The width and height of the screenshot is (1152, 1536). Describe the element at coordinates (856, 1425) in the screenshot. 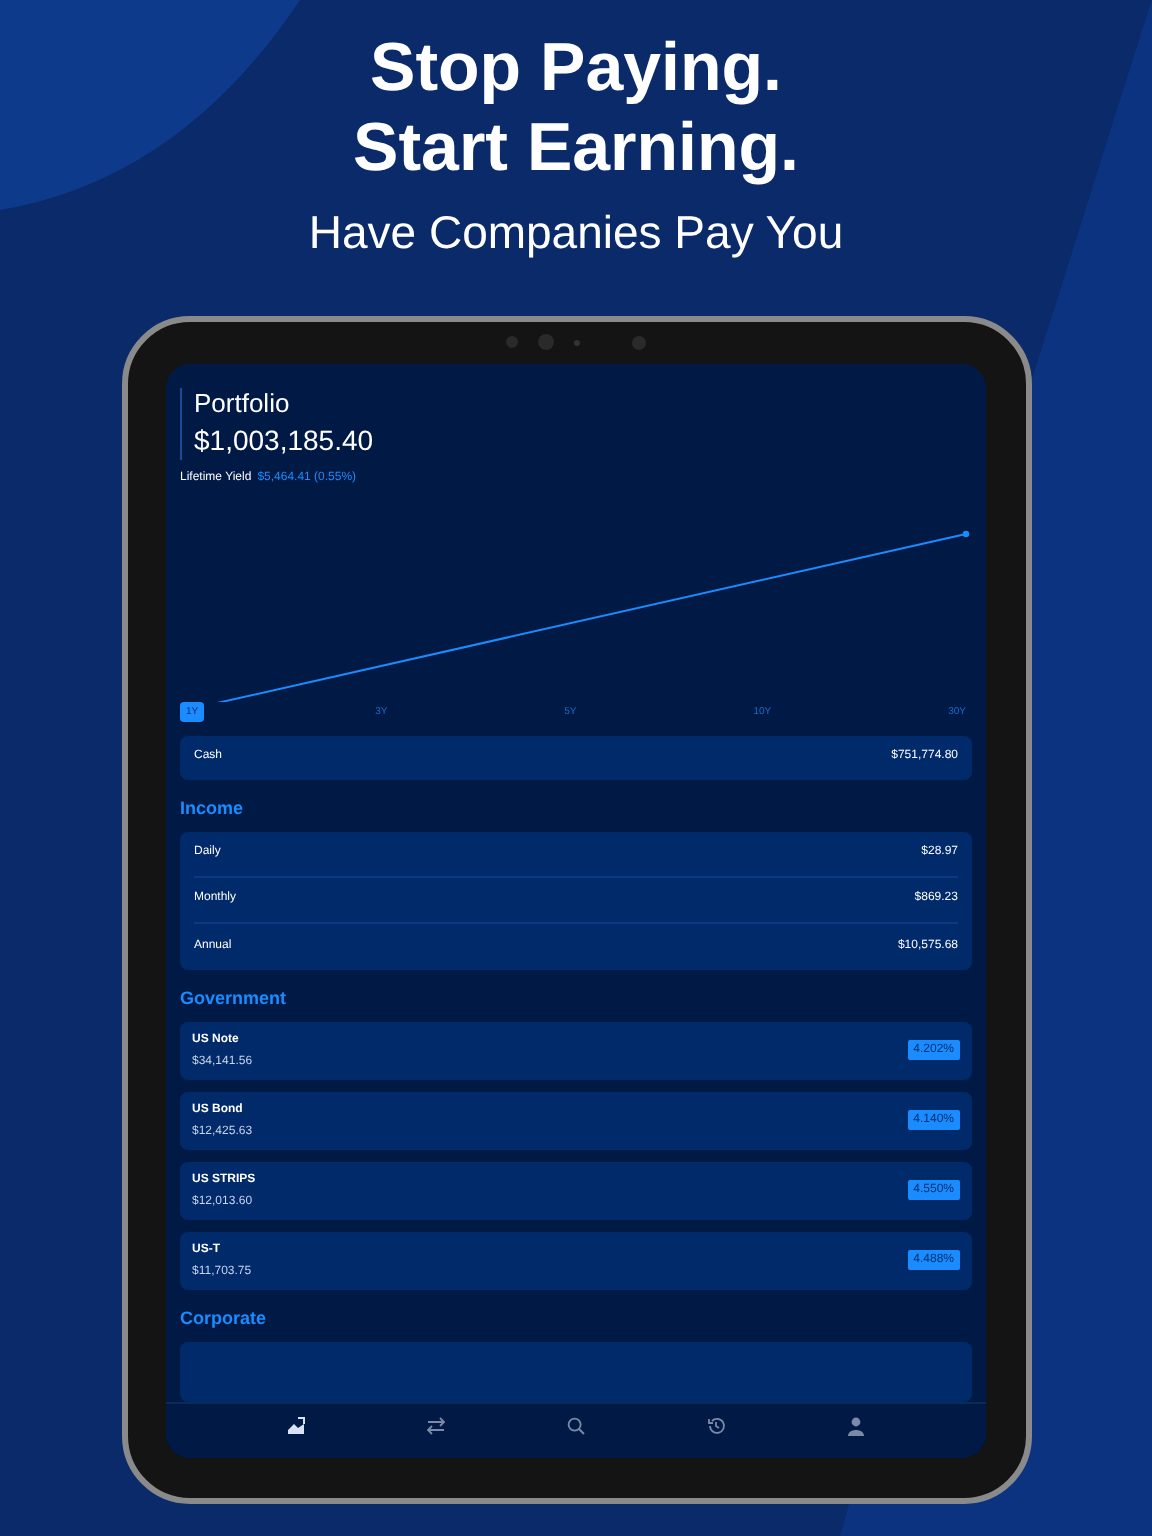

I see `profile-icon` at that location.